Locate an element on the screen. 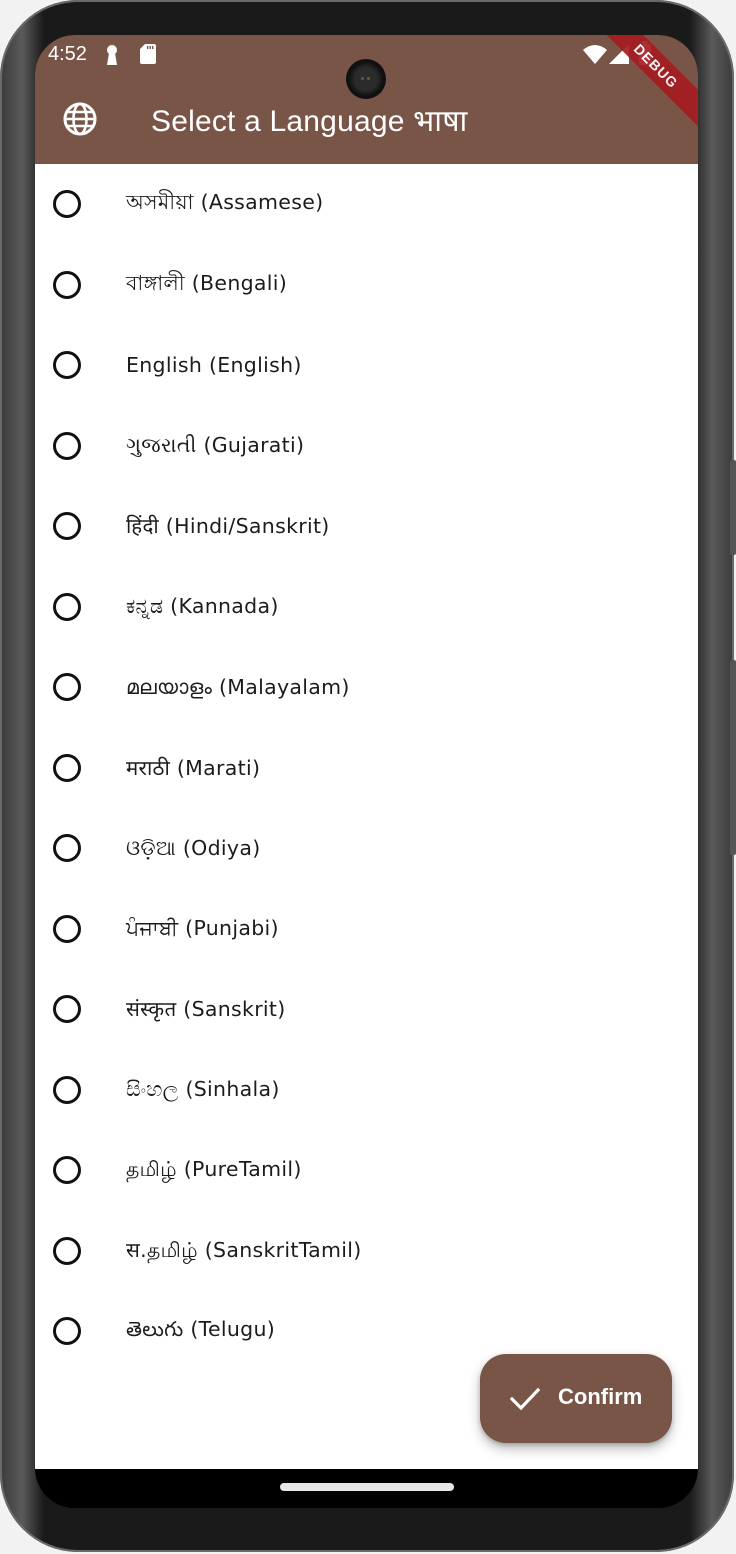  home-indicator is located at coordinates (367, 1487).